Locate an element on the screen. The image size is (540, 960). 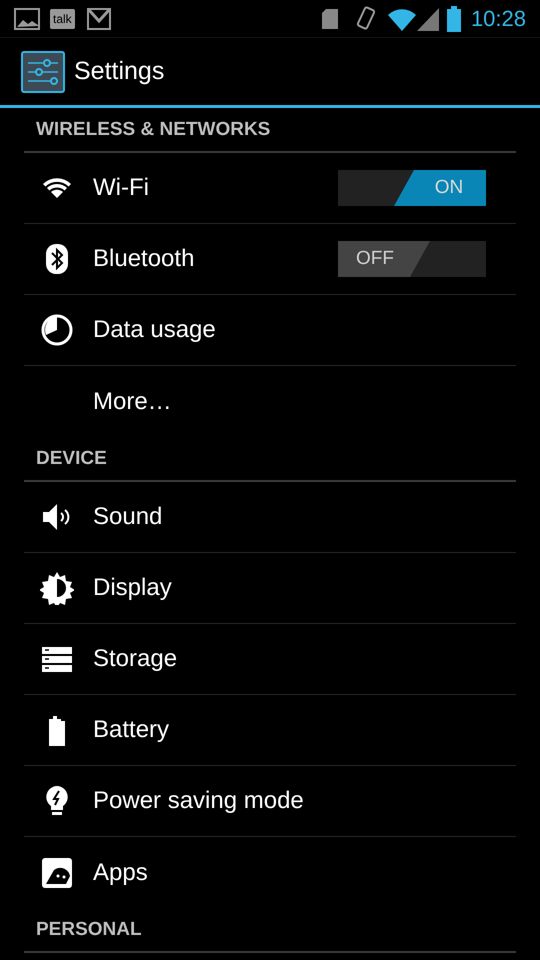
settings-item: Display is located at coordinates (270, 588).